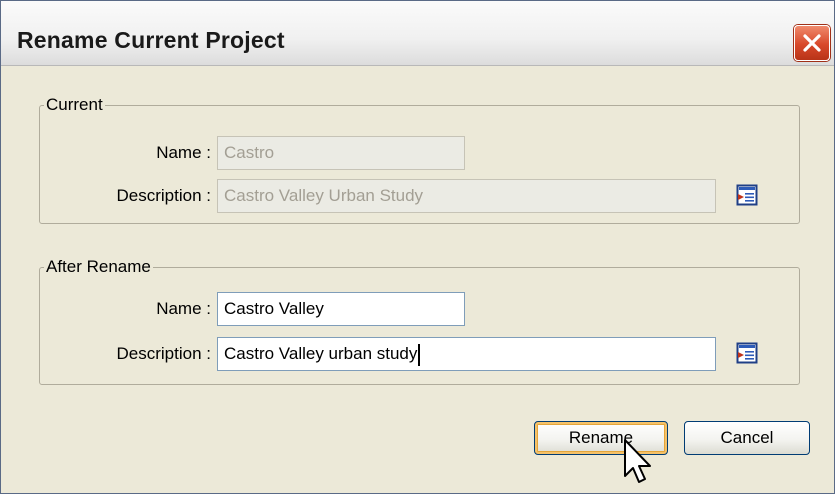 The width and height of the screenshot is (835, 494). Describe the element at coordinates (183, 308) in the screenshot. I see `new-name-label: Name :` at that location.